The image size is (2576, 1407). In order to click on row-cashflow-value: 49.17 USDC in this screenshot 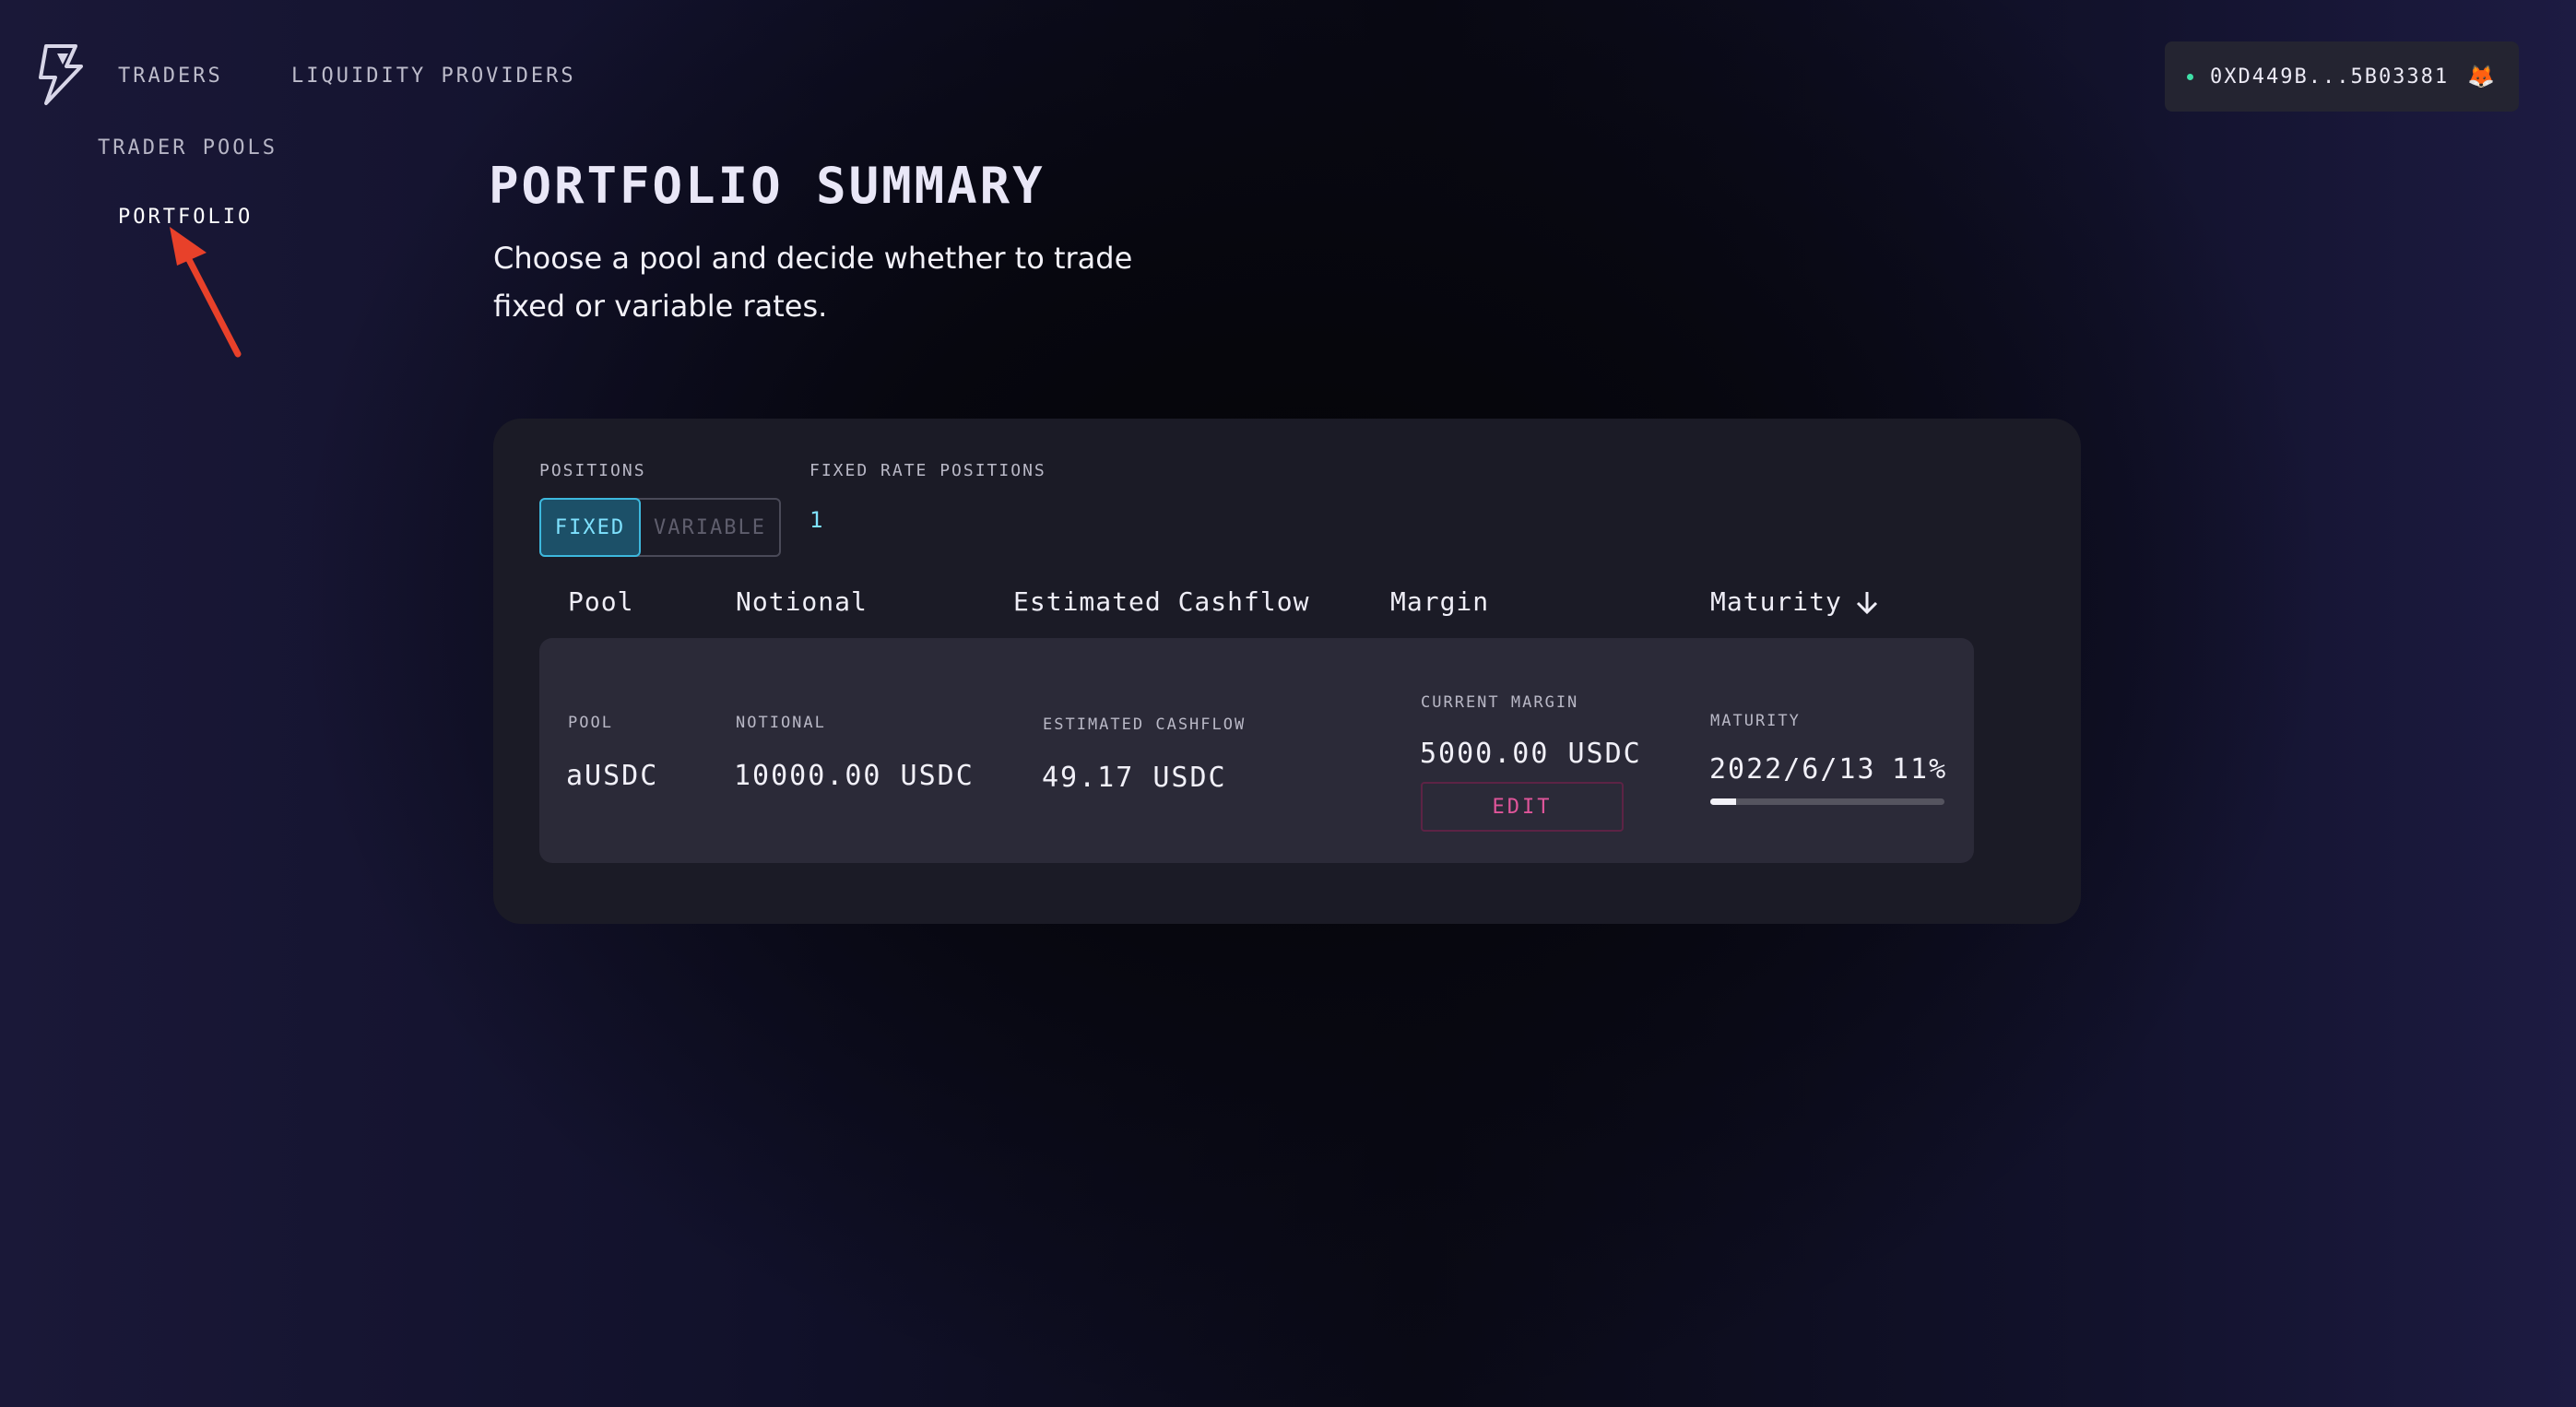, I will do `click(1134, 778)`.